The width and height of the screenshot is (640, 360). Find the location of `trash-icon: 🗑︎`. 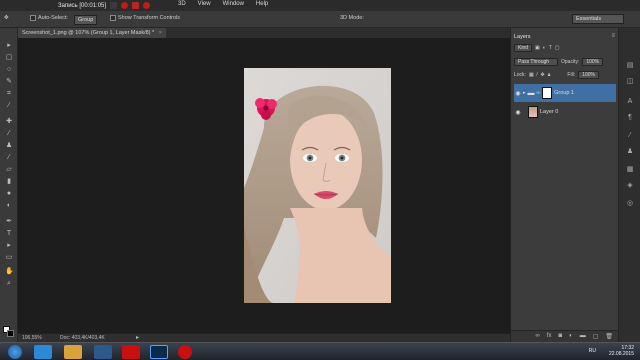

trash-icon: 🗑︎ is located at coordinates (609, 337).